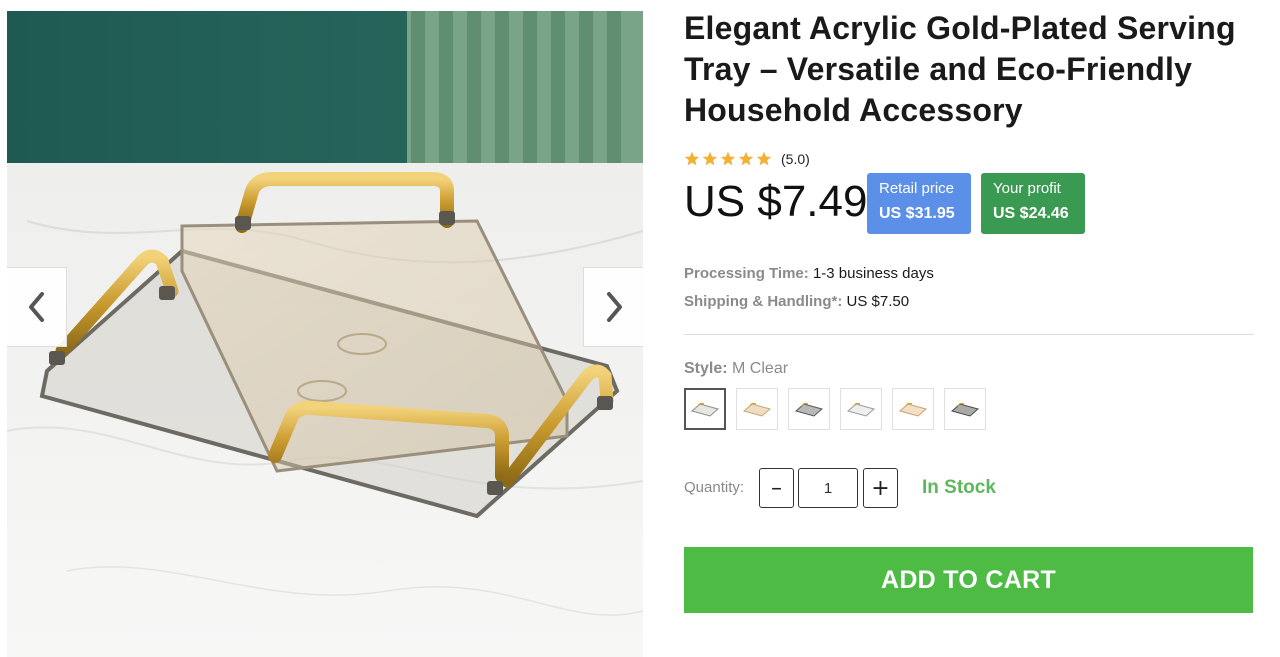 This screenshot has width=1280, height=657. Describe the element at coordinates (714, 487) in the screenshot. I see `quantity-label: Quantity:` at that location.